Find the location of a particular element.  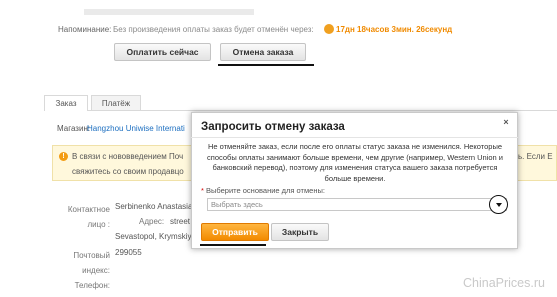

address-line2: Sevastopol, Krymskiy is located at coordinates (153, 236).